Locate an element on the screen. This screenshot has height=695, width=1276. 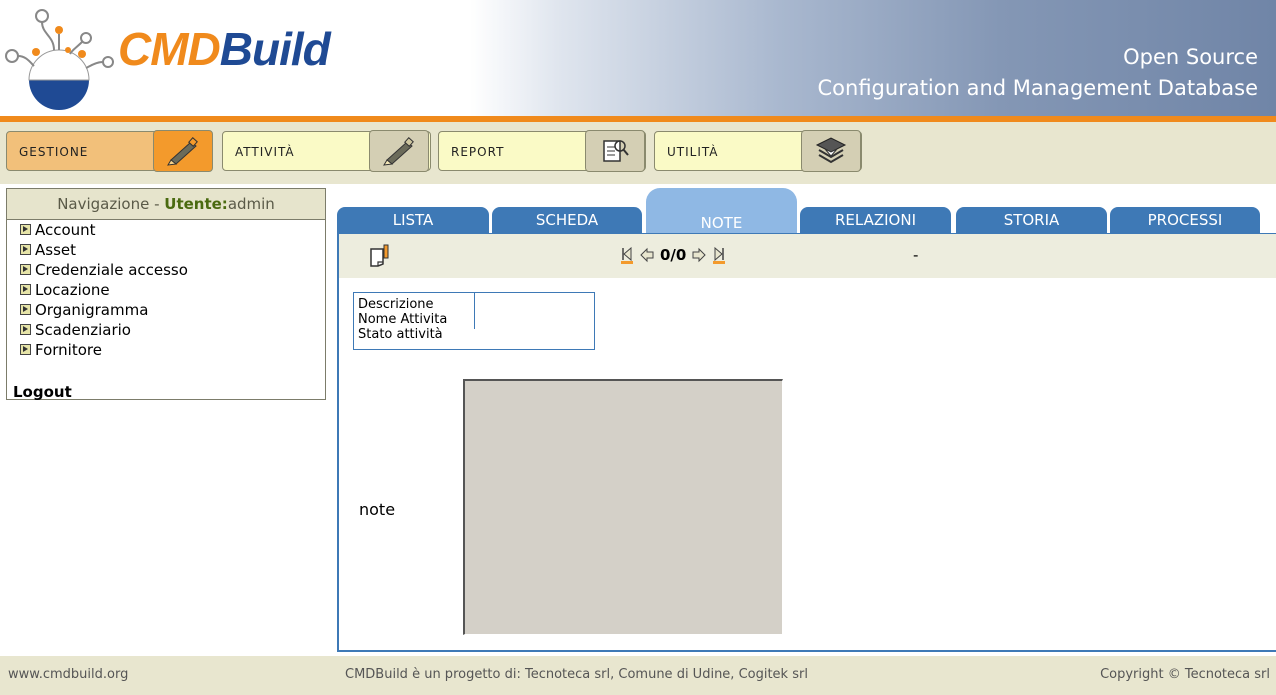
sidebar-item-scadenziario: Scadenziario is located at coordinates (166, 330).